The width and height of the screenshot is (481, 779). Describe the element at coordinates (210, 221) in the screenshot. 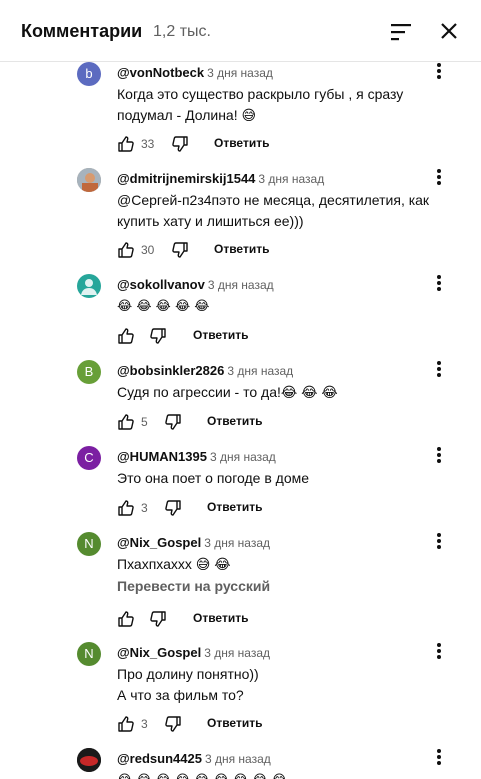

I see `comment-text-line: купить хату и лишиться ее)))` at that location.